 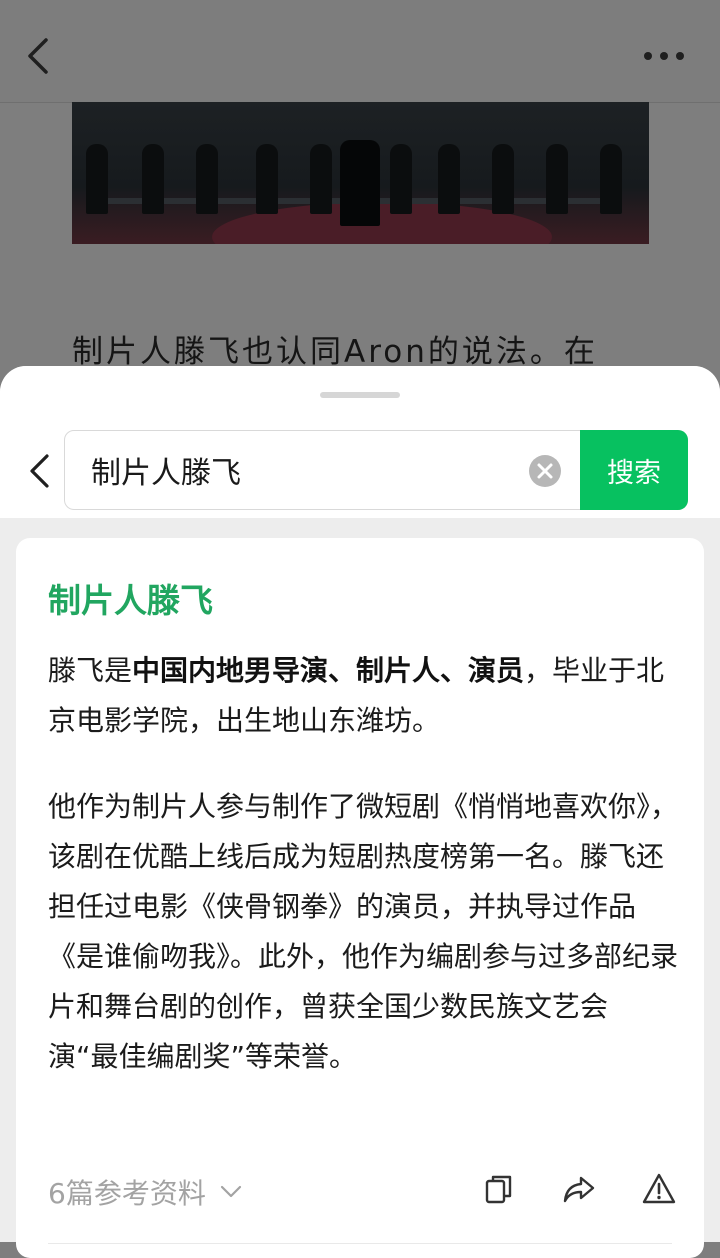 I want to click on share-icon, so click(x=579, y=1189).